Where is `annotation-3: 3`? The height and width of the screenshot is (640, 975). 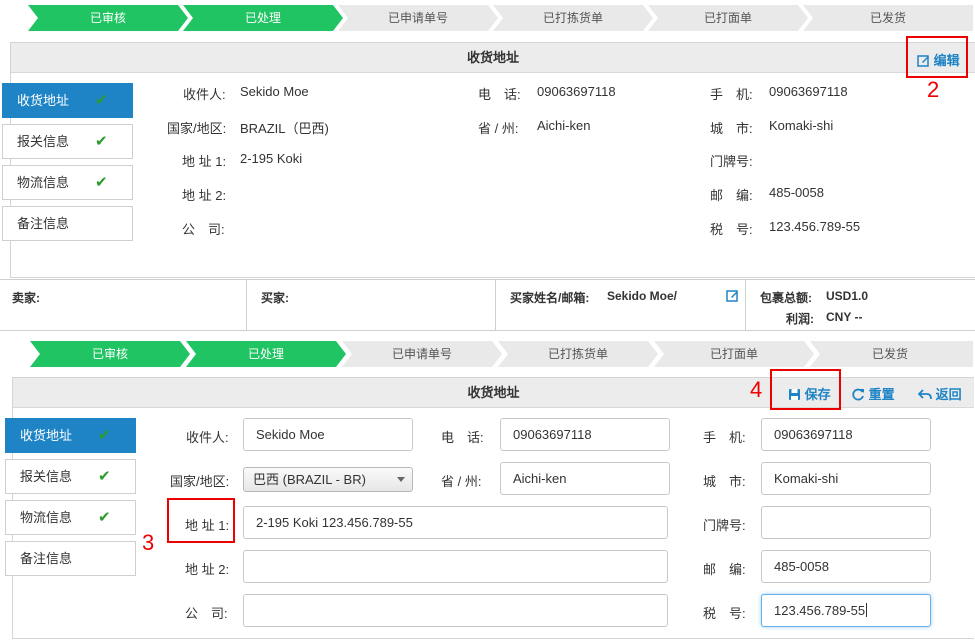 annotation-3: 3 is located at coordinates (148, 542).